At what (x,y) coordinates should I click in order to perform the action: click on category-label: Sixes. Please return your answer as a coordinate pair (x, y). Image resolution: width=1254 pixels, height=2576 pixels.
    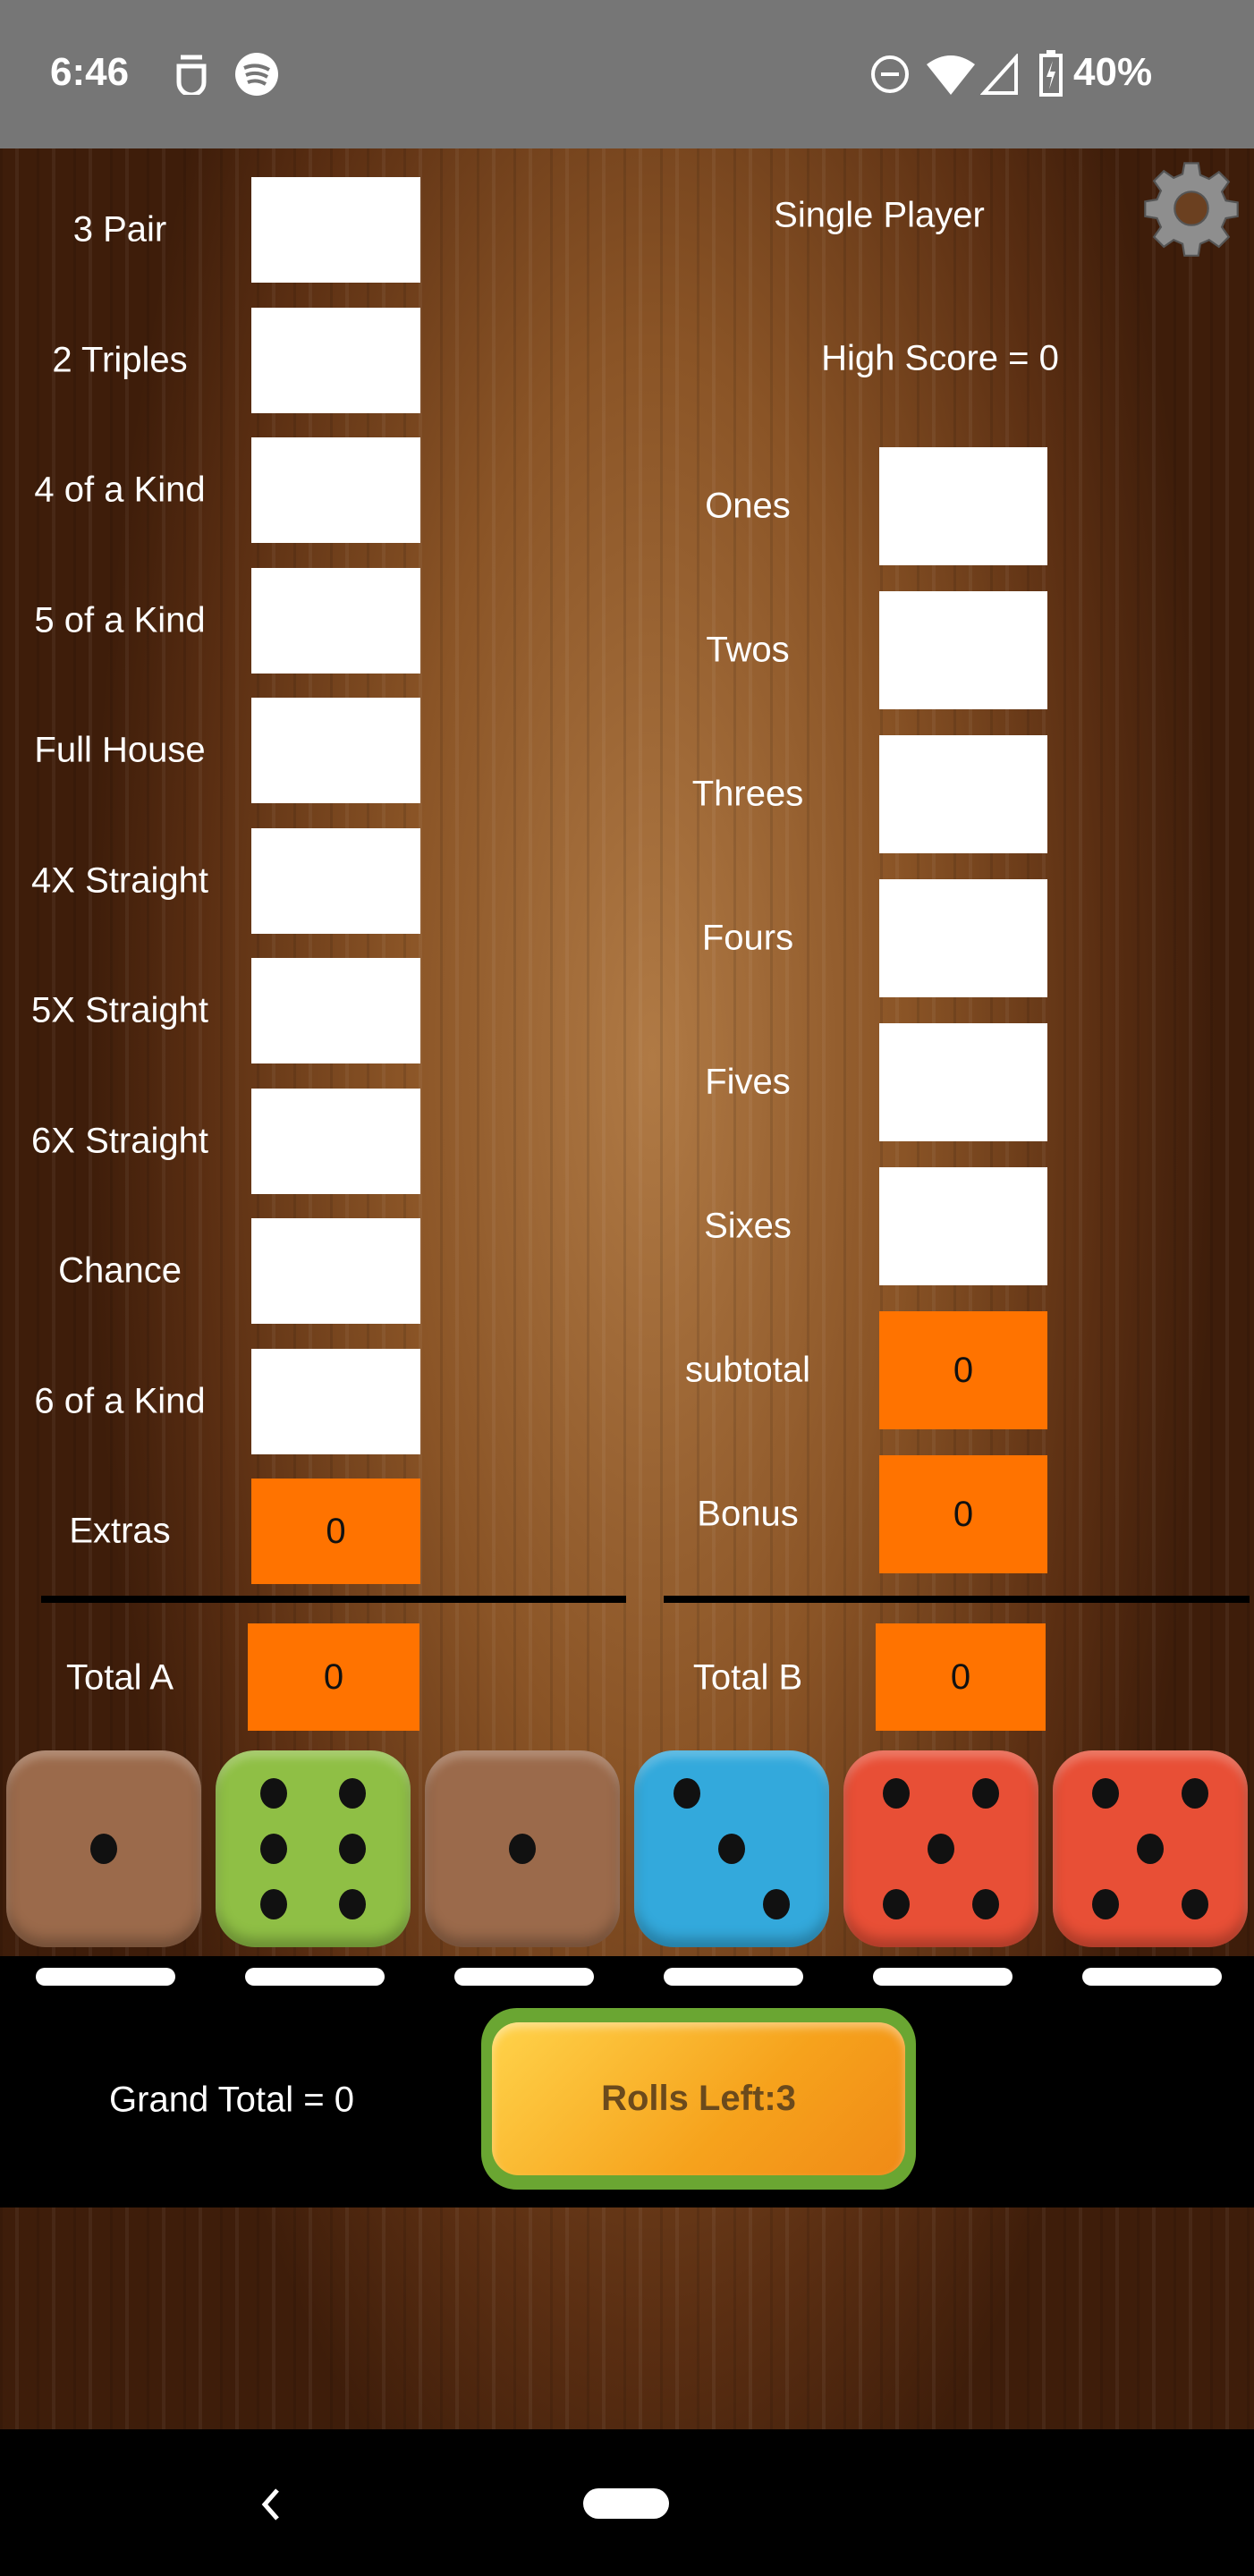
    Looking at the image, I should click on (748, 1226).